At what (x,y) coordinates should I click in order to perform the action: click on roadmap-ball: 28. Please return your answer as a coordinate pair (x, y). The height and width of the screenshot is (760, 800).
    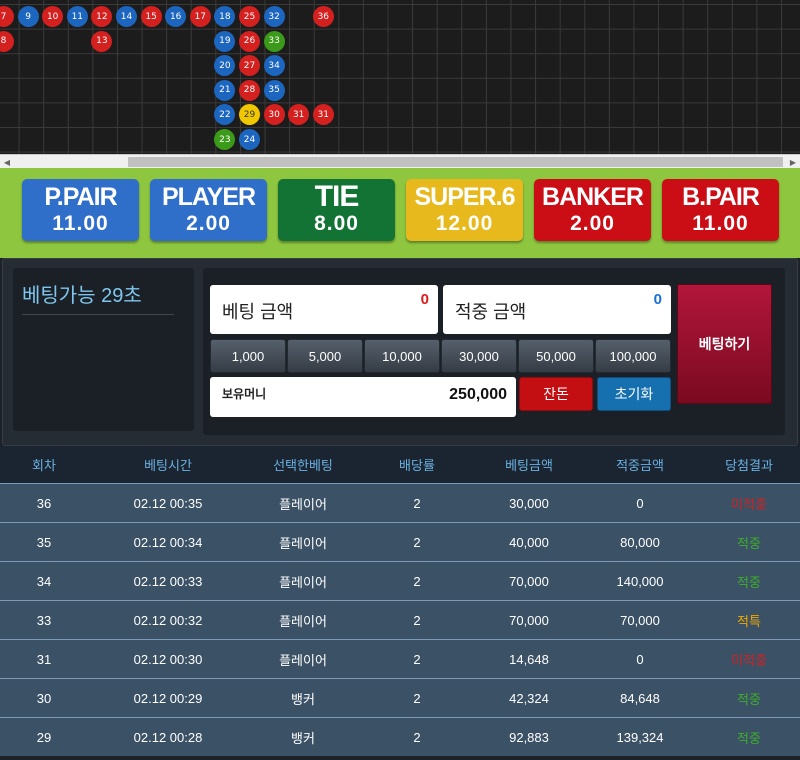
    Looking at the image, I should click on (249, 90).